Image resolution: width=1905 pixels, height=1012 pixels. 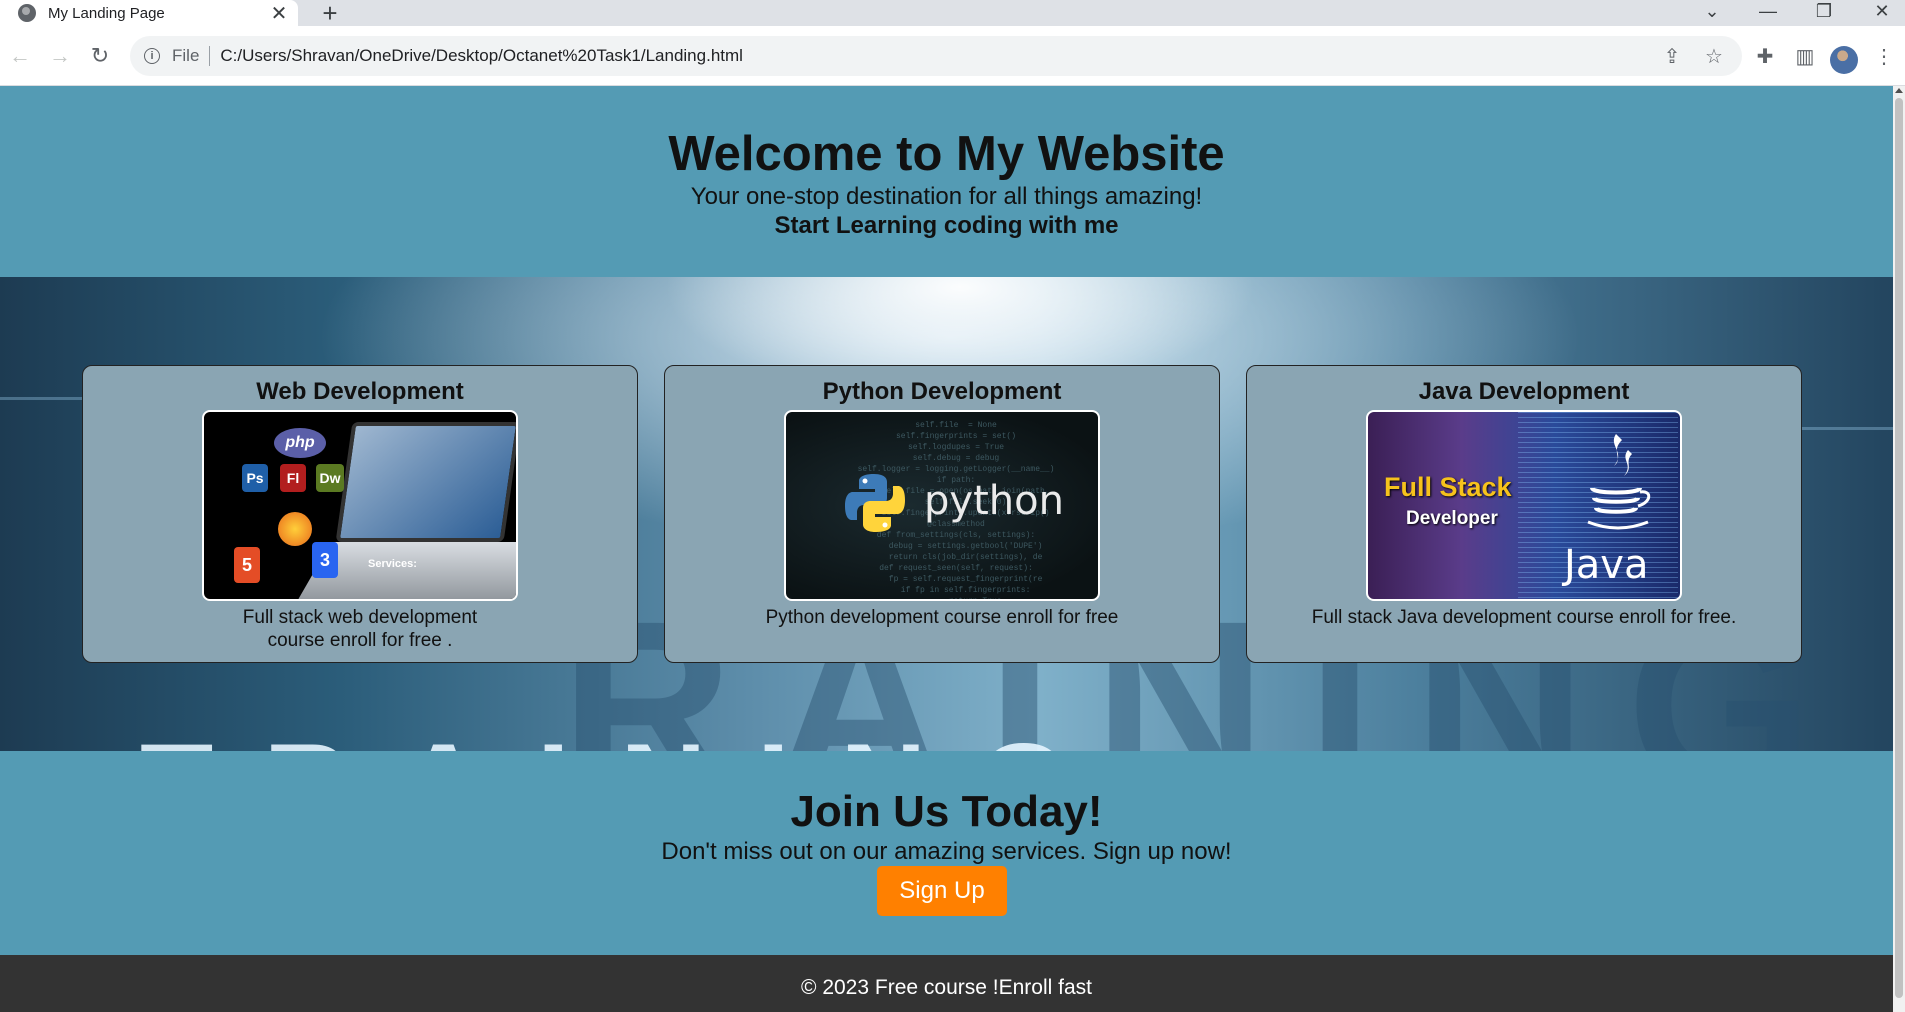 What do you see at coordinates (186, 55) in the screenshot?
I see `file-label: File` at bounding box center [186, 55].